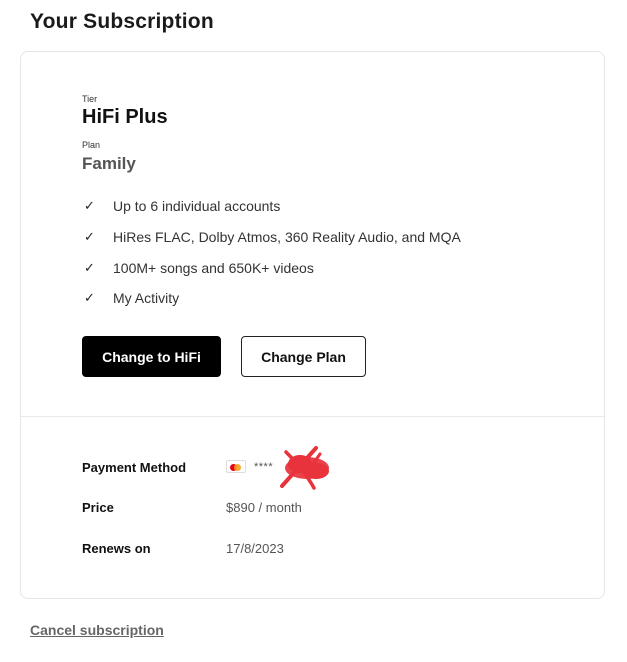 Image resolution: width=627 pixels, height=662 pixels. What do you see at coordinates (236, 466) in the screenshot?
I see `mastercard-icon` at bounding box center [236, 466].